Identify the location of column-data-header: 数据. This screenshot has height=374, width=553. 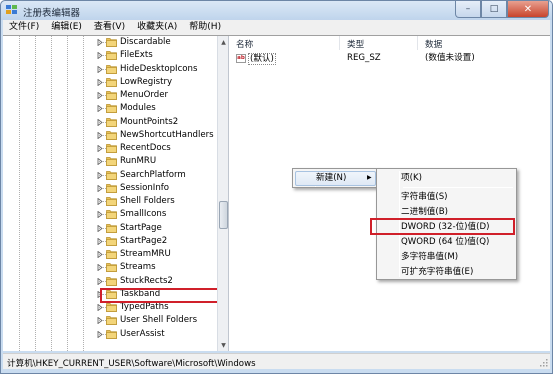
(433, 44).